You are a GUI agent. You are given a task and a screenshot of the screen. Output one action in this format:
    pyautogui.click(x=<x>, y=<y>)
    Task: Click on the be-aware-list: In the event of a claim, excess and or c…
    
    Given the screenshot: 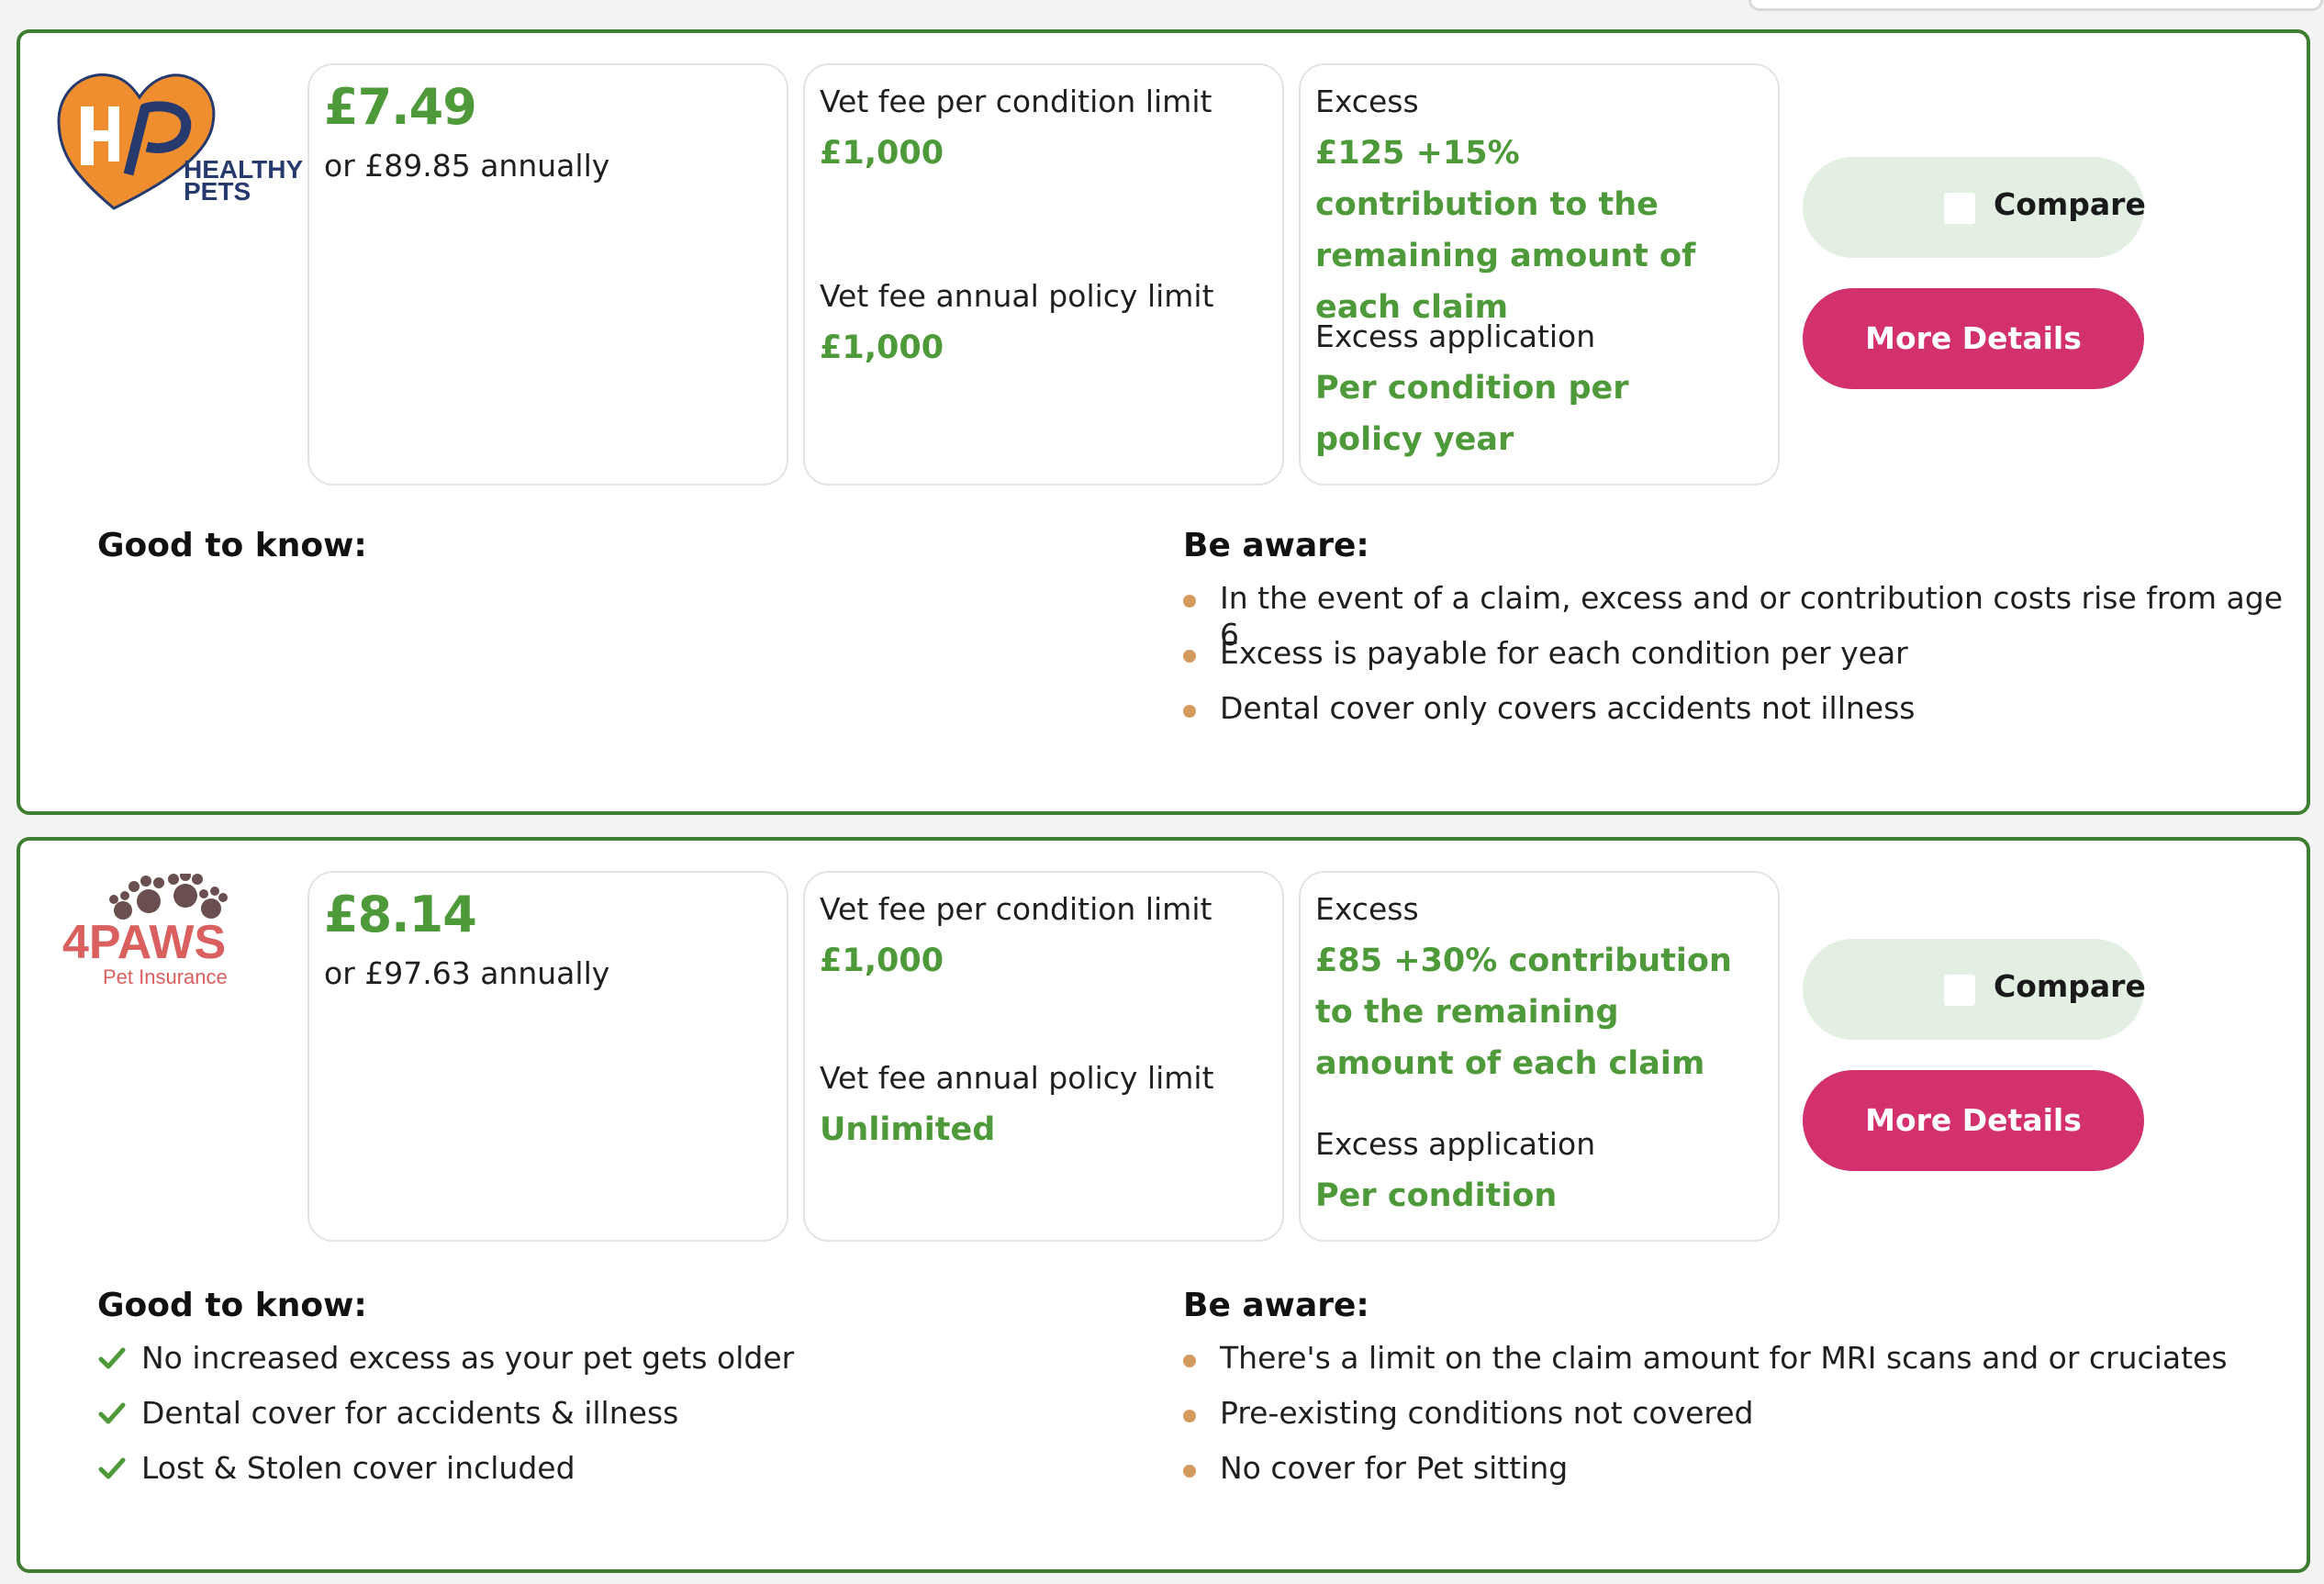 What is the action you would take?
    pyautogui.click(x=1734, y=662)
    